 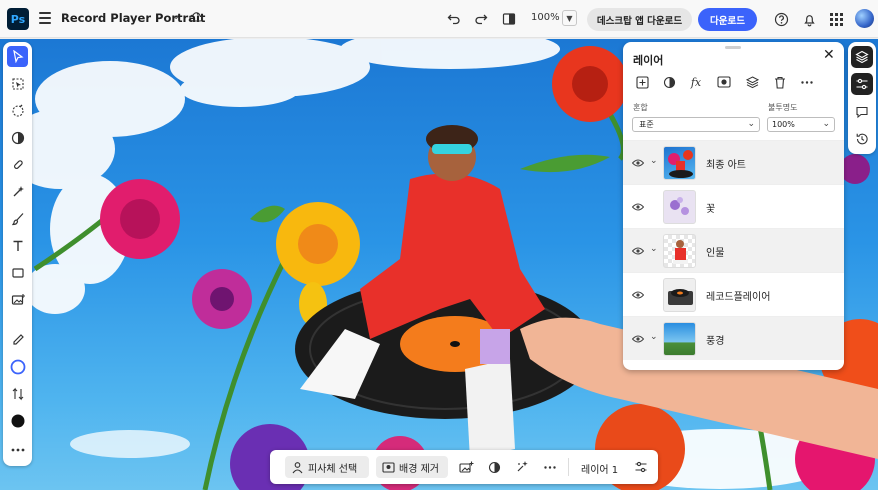 I want to click on add-image-tool-icon, so click(x=17, y=299).